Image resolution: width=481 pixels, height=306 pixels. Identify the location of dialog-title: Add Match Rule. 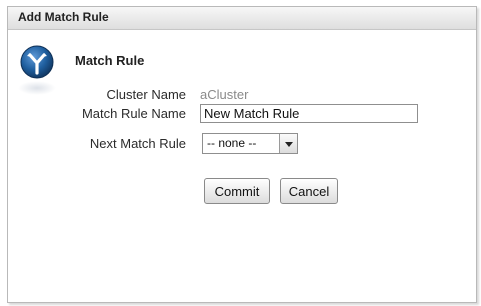
(63, 17).